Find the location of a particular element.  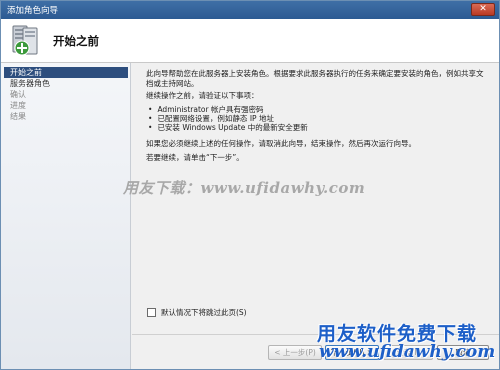

title-bar: 添加角色向导 ✕ is located at coordinates (250, 10).